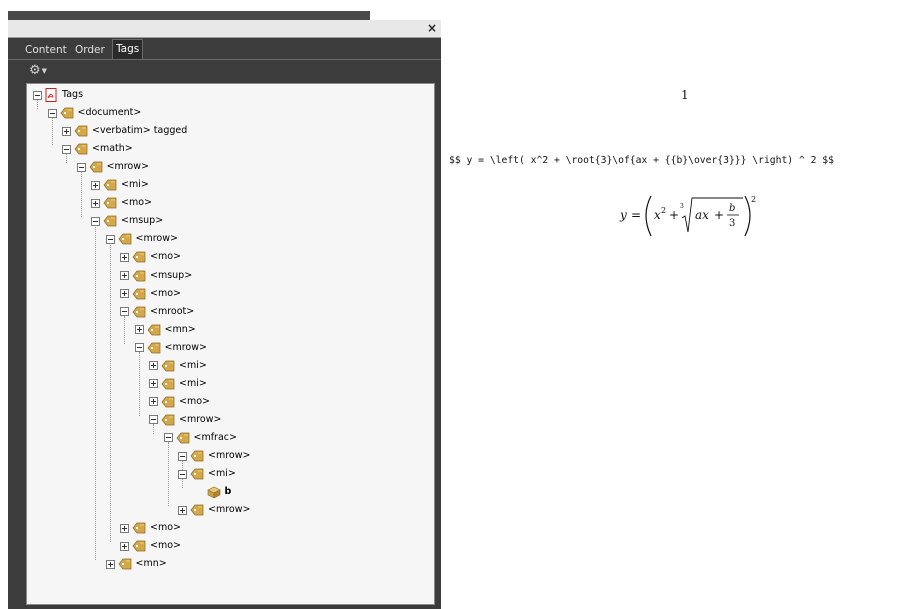 The width and height of the screenshot is (904, 609). I want to click on tree-node: <document>, so click(94, 113).